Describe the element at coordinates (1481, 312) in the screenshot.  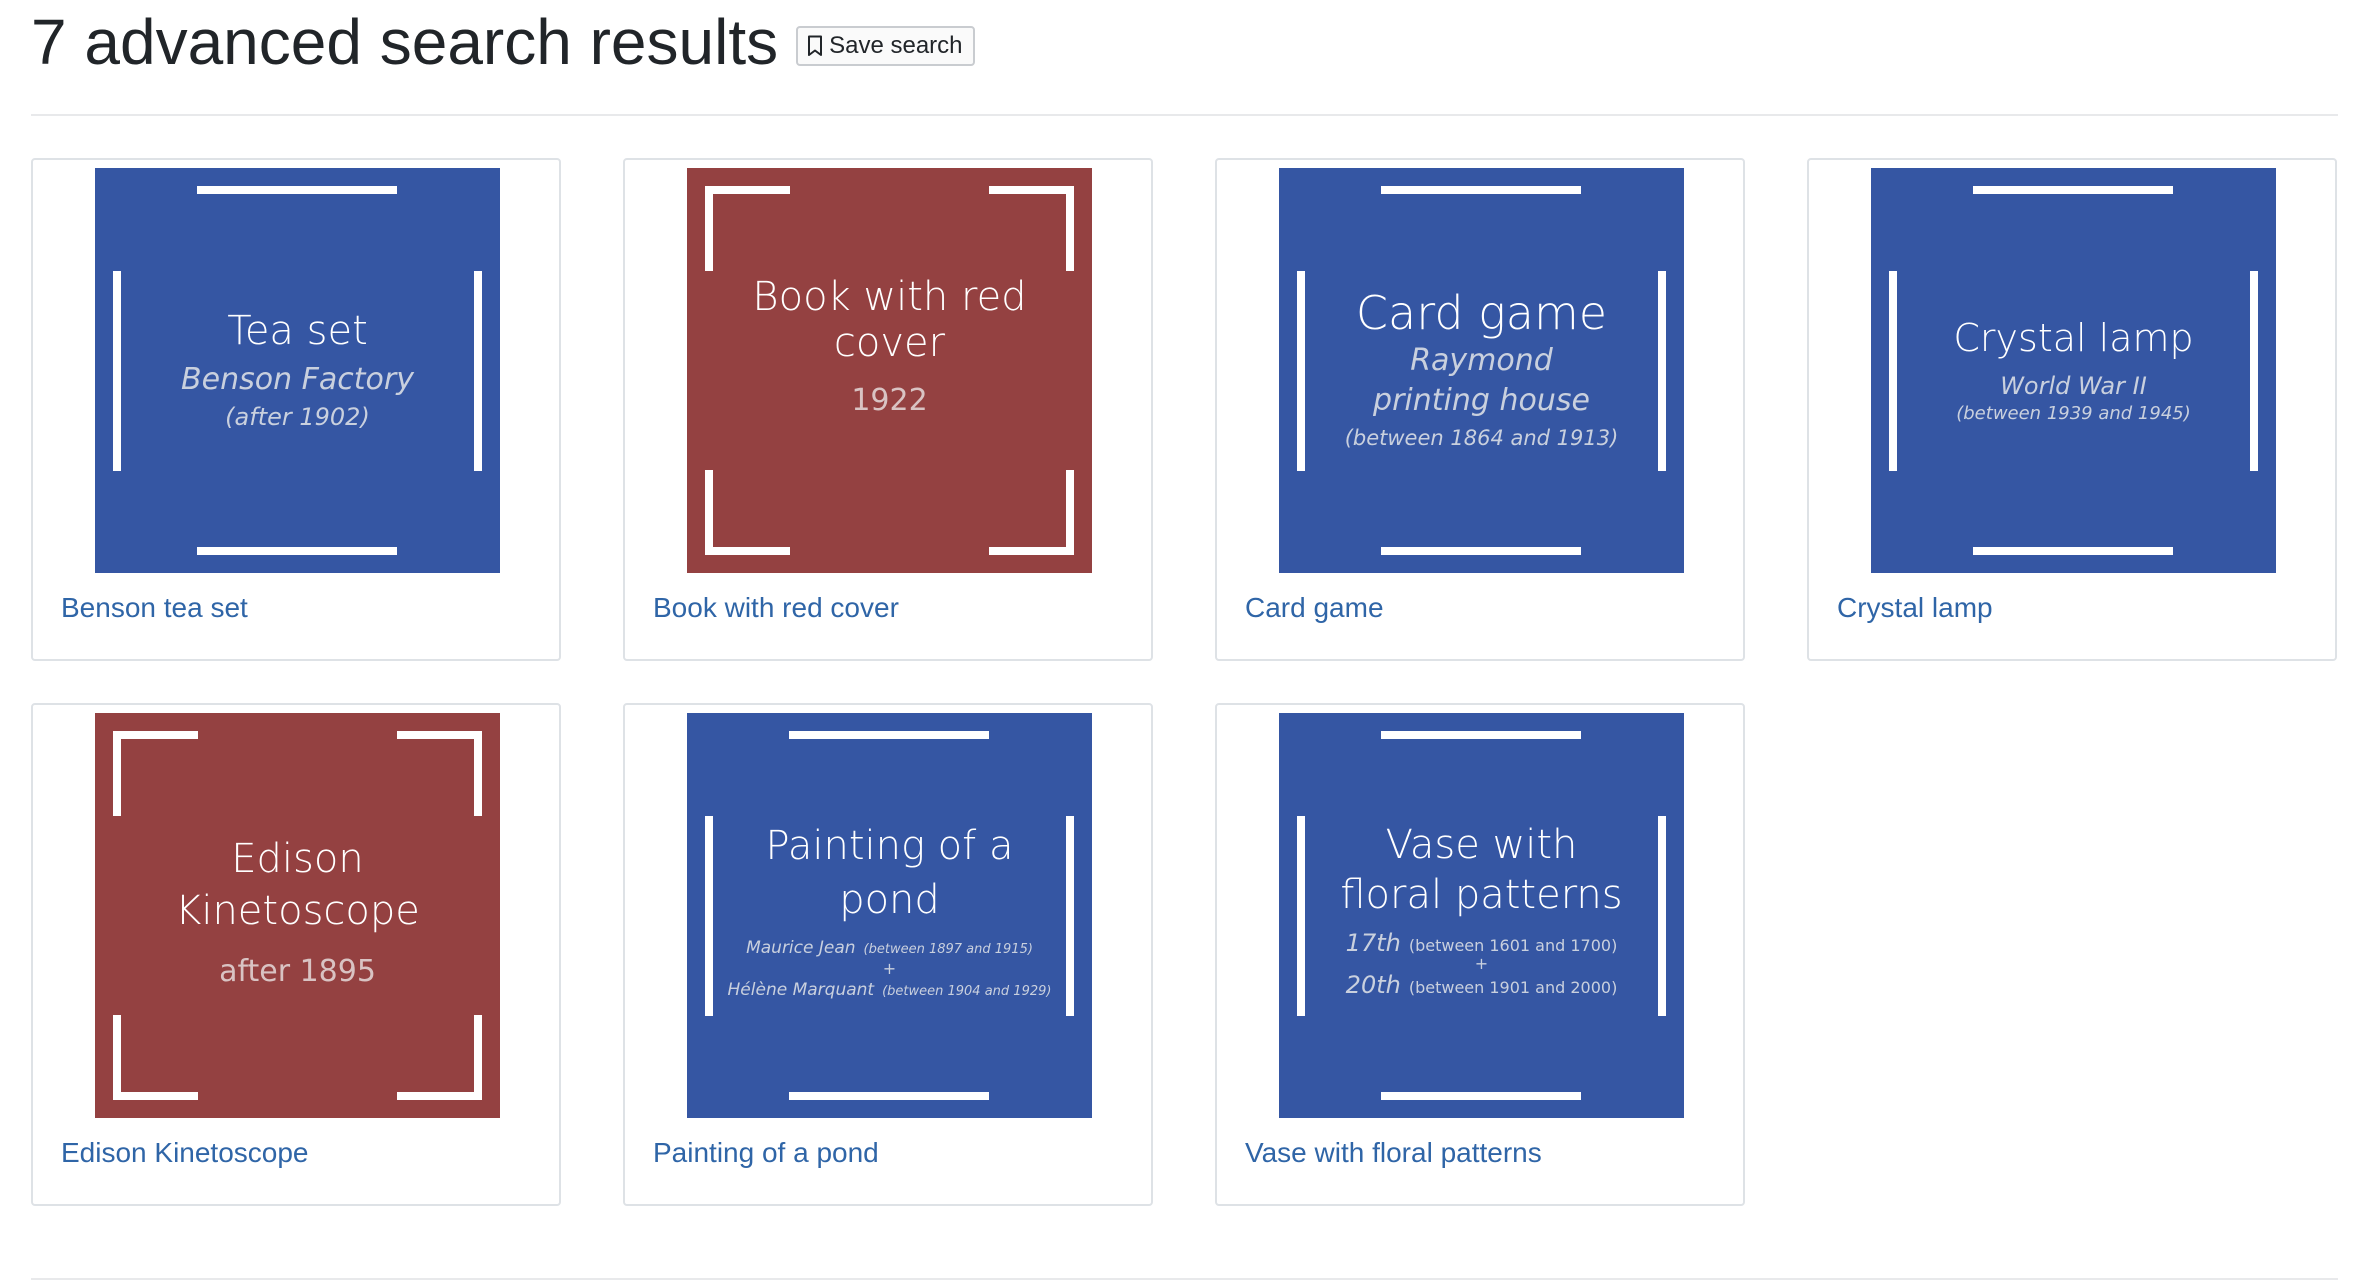
I see `thumbnail-title: Card game` at that location.